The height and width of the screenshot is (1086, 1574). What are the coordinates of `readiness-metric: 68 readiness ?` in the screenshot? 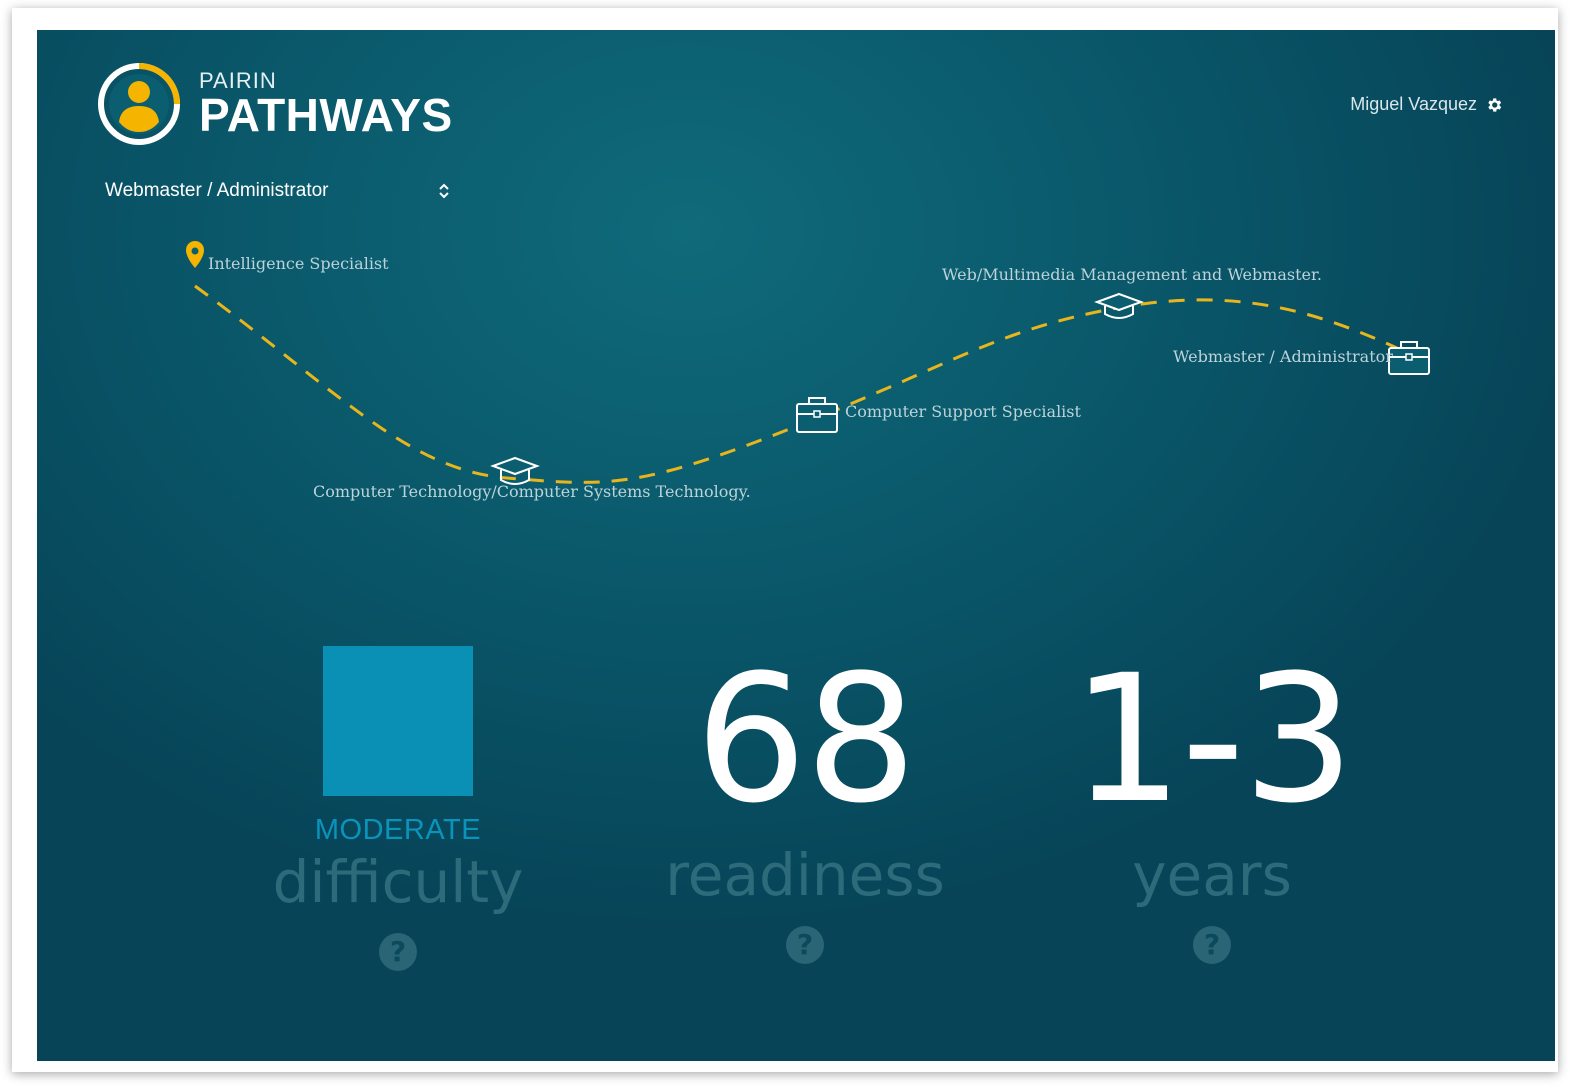 It's located at (805, 802).